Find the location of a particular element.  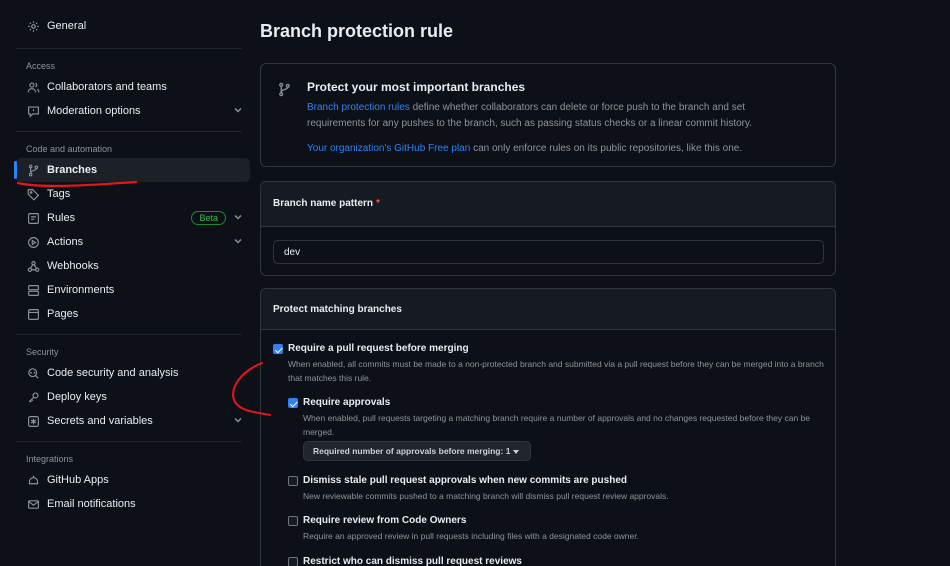

sidebar-item-label: Actions is located at coordinates (65, 242).